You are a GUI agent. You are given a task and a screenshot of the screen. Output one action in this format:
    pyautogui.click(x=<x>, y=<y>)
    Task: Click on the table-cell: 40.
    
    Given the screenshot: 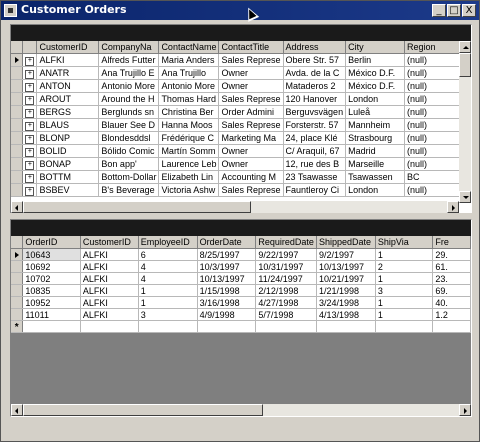 What is the action you would take?
    pyautogui.click(x=451, y=302)
    